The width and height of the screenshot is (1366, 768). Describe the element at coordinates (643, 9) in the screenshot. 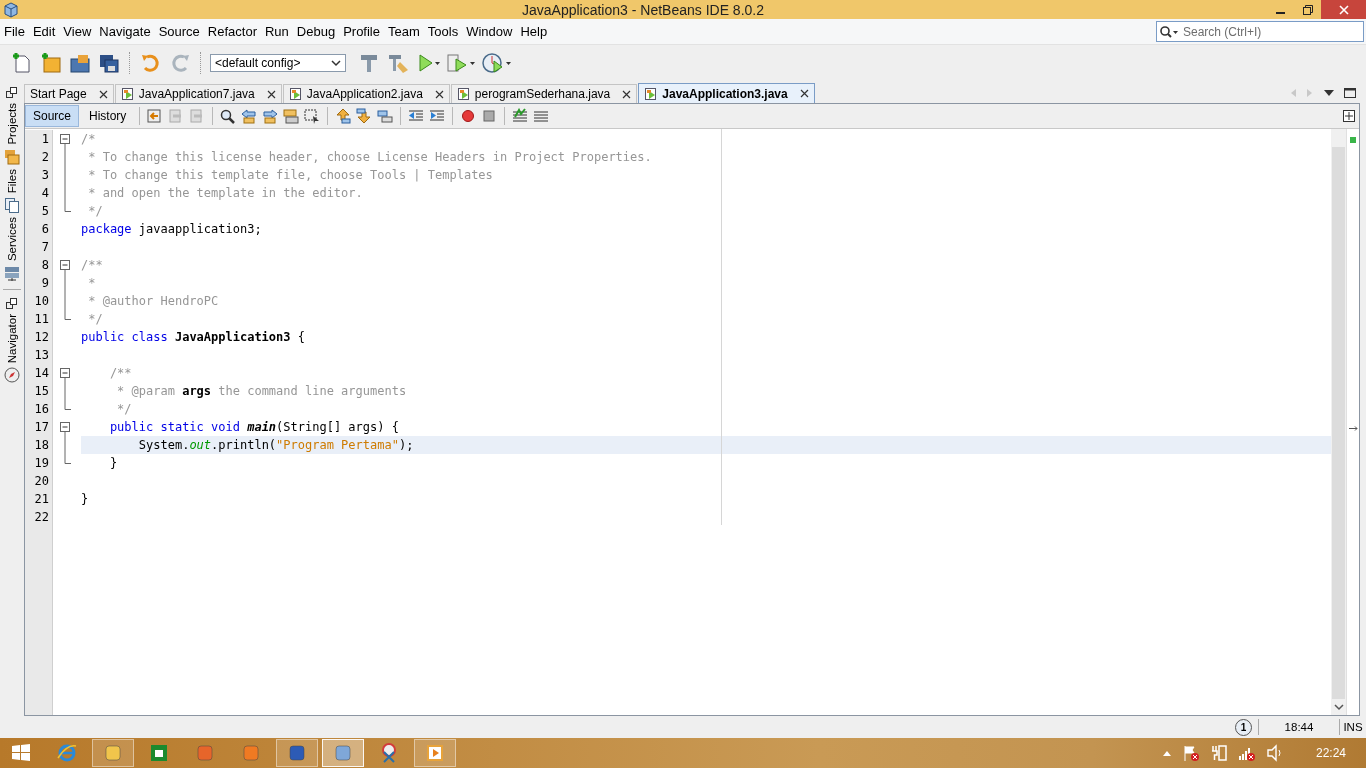

I see `window-title: JavaApplication3 - NetBeans IDE 8.0.2` at that location.